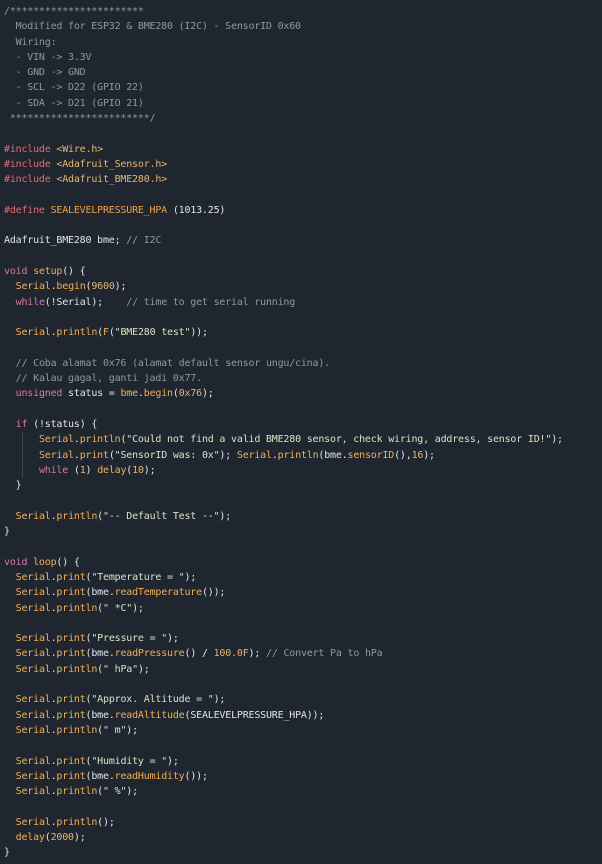  What do you see at coordinates (62, 425) in the screenshot?
I see `code-token-plain: (!status) {` at bounding box center [62, 425].